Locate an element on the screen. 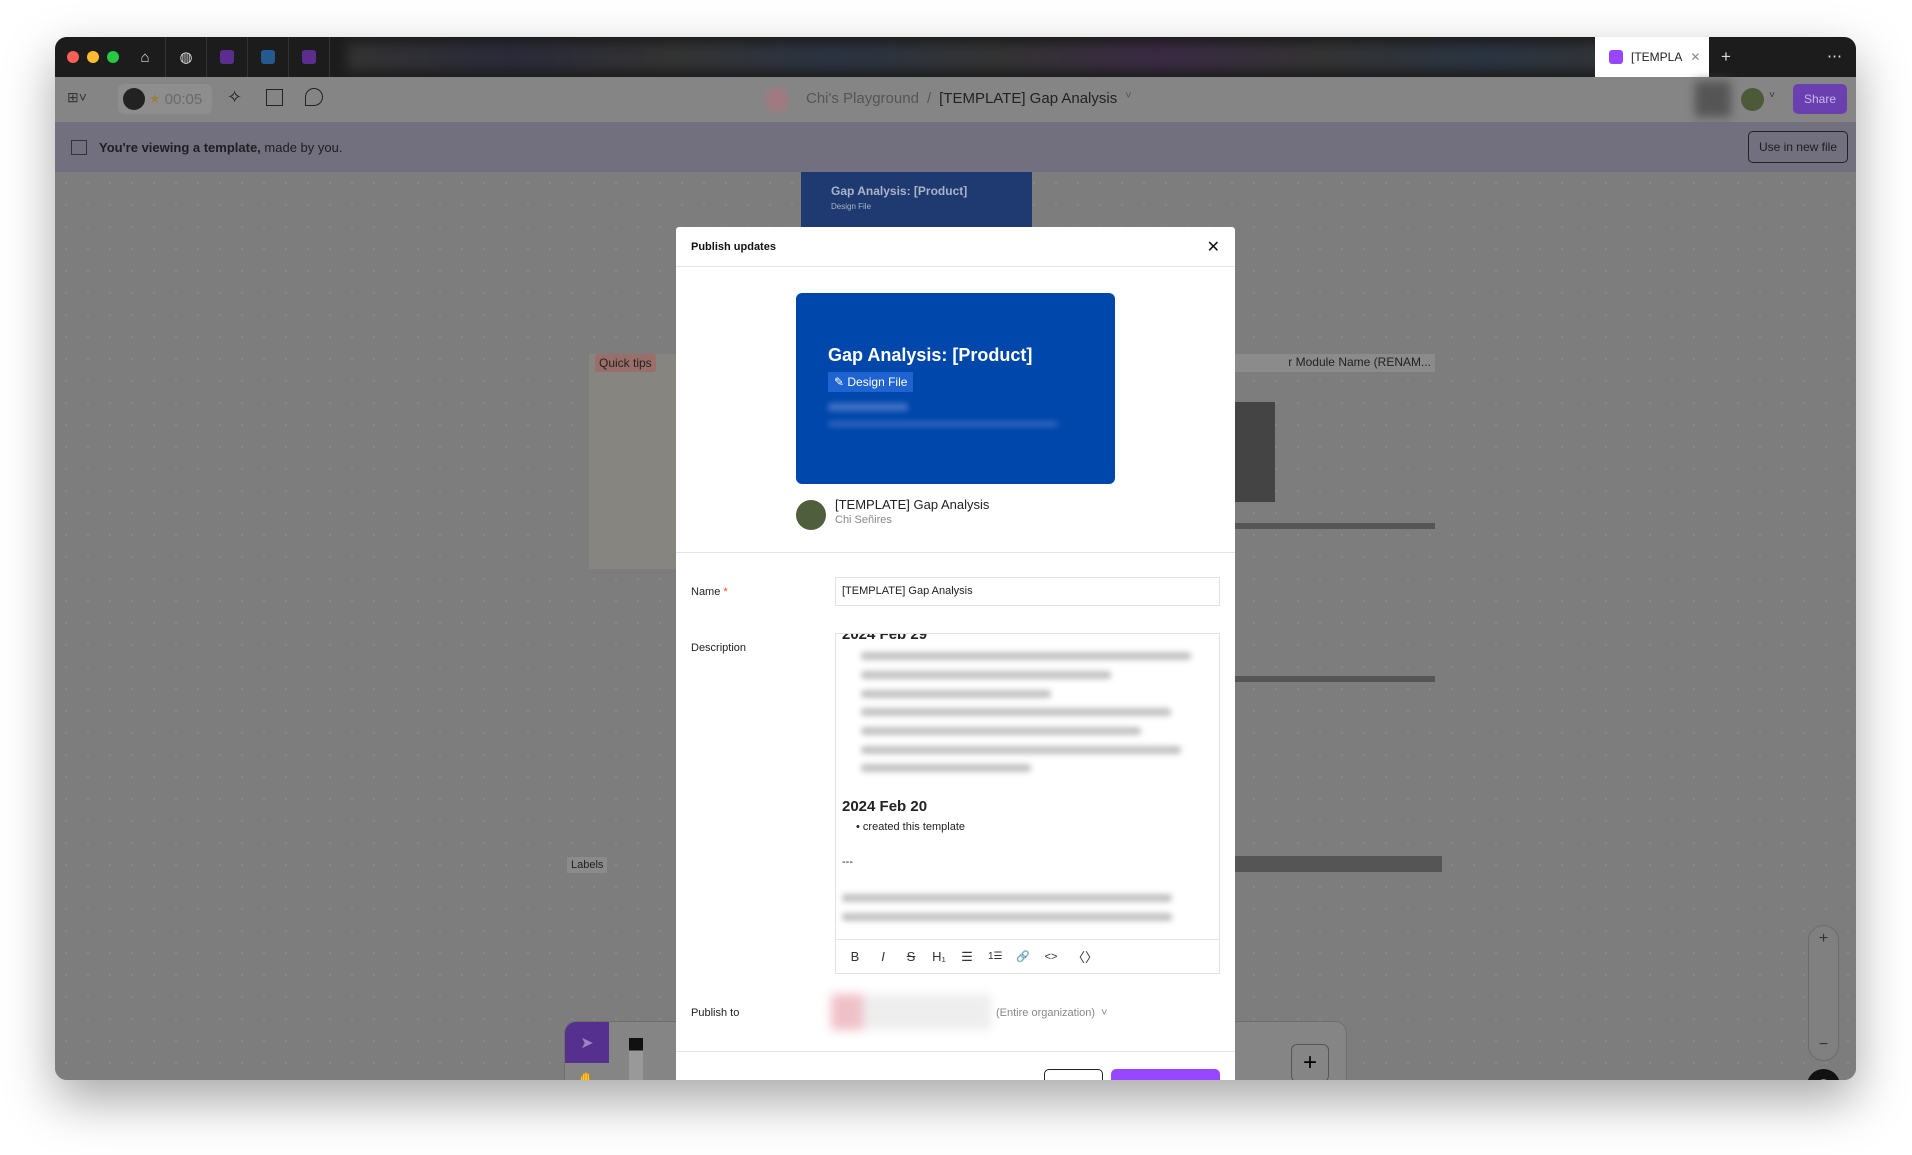 This screenshot has width=1912, height=1155. comment-icon is located at coordinates (314, 97).